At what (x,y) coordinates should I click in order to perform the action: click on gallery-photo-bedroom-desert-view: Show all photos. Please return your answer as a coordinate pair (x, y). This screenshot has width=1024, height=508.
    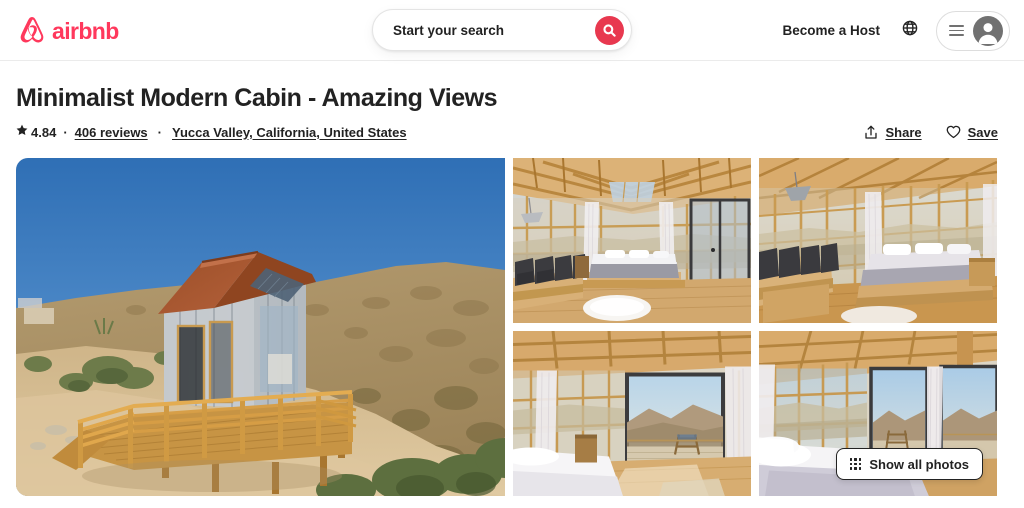
    Looking at the image, I should click on (878, 413).